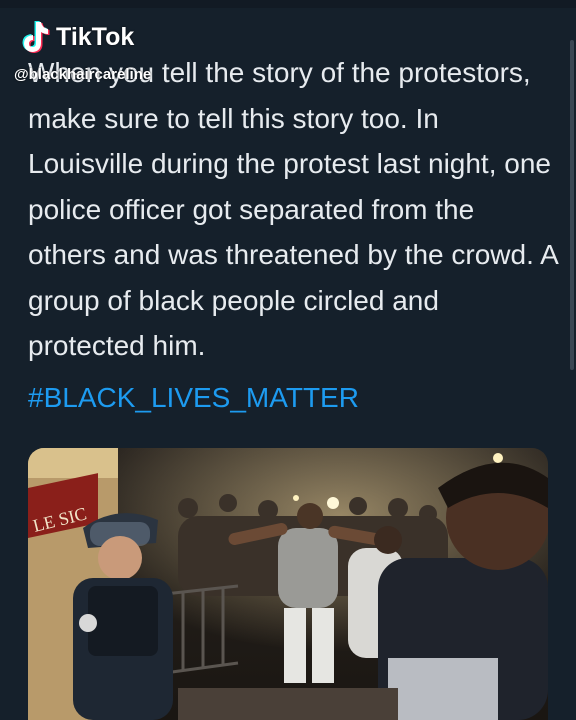  I want to click on top-bar, so click(288, 4).